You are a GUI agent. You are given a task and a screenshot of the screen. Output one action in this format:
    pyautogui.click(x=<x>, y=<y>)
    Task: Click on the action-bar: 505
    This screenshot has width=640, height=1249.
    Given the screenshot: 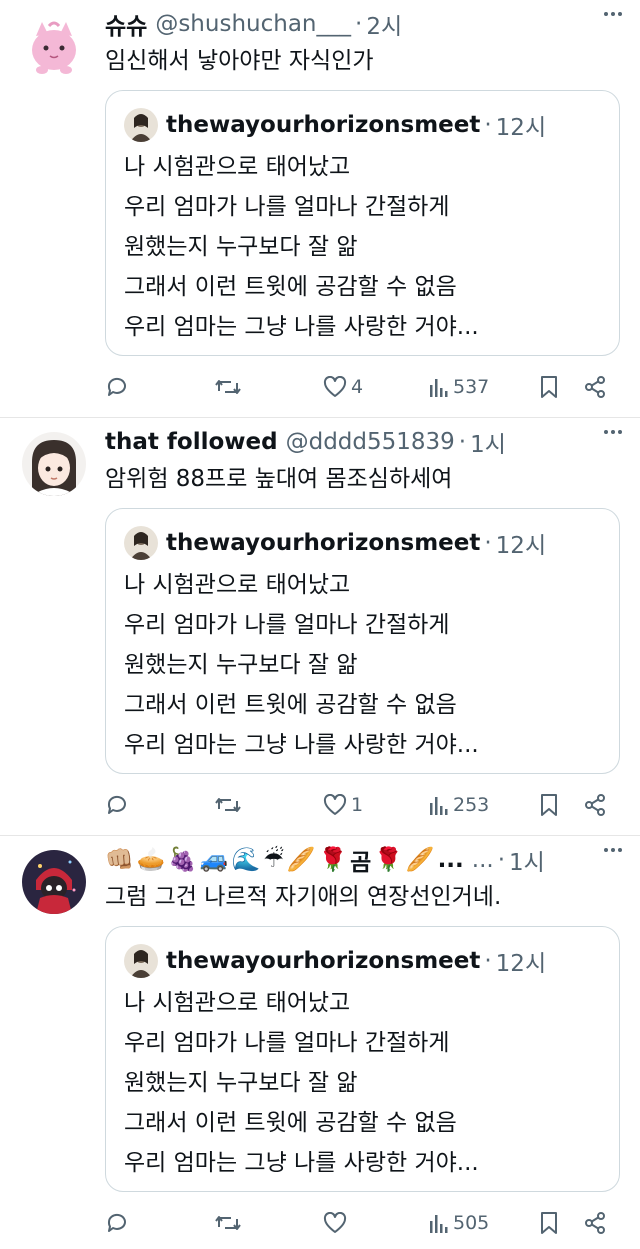 What is the action you would take?
    pyautogui.click(x=360, y=1223)
    